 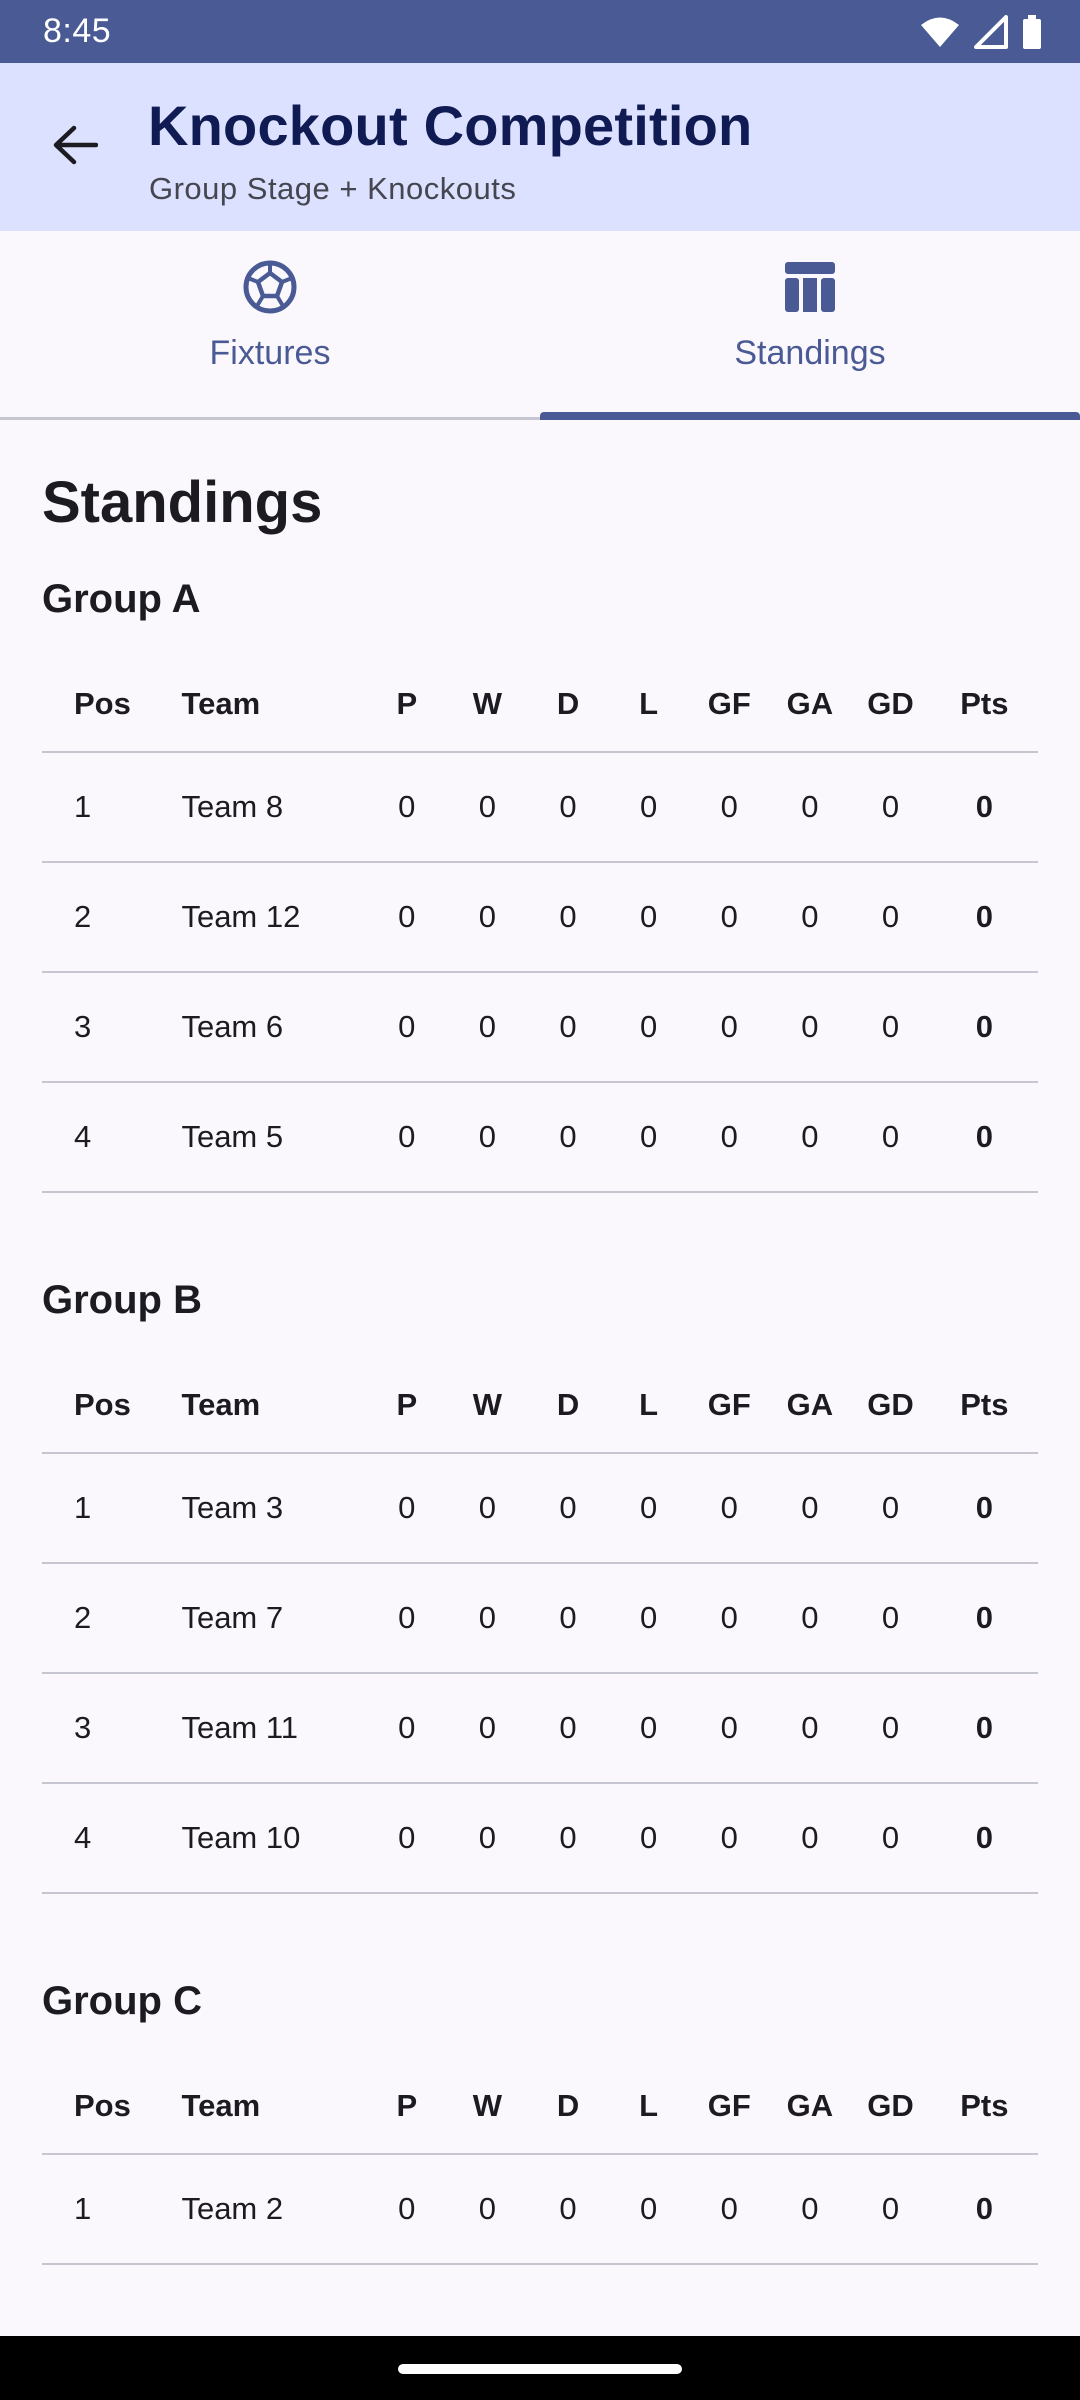 I want to click on home-gesture-handle, so click(x=540, y=2369).